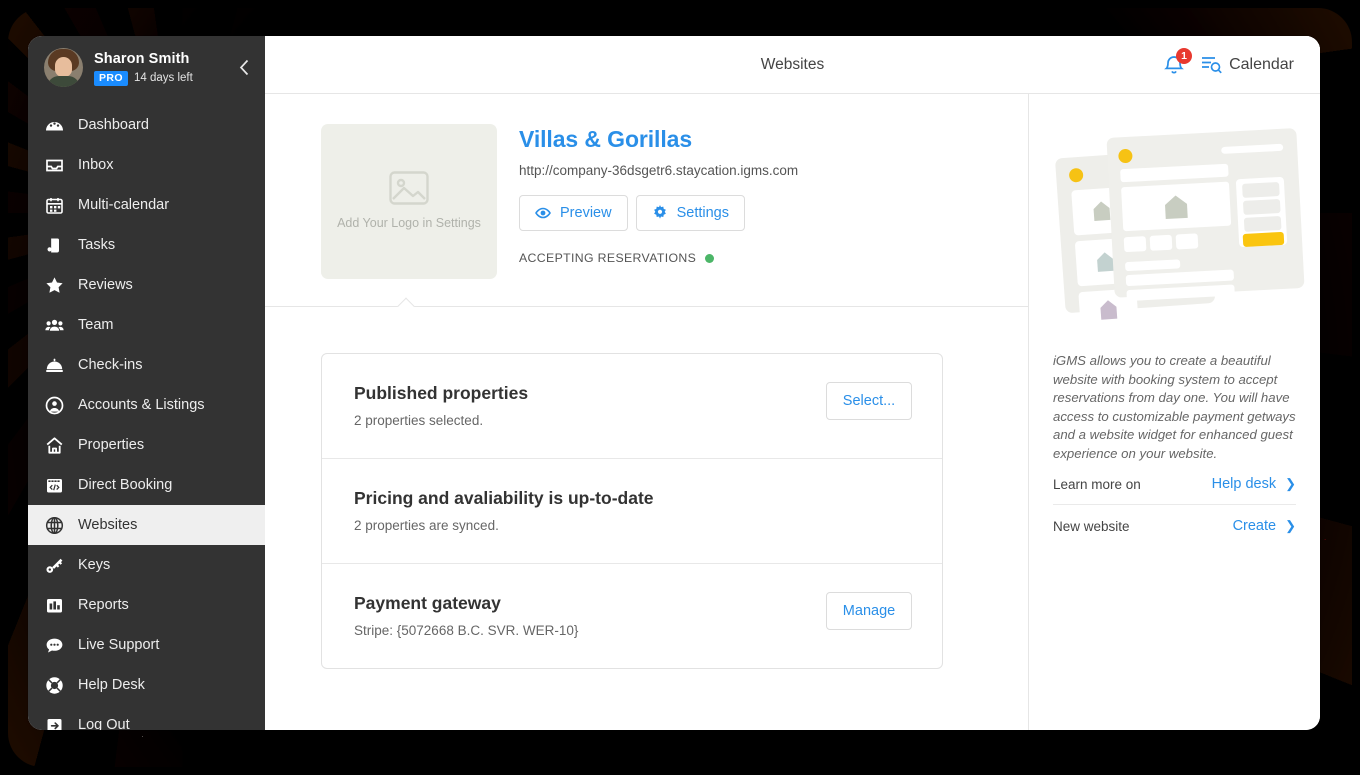 The image size is (1360, 775). I want to click on sidebar-item-reviews: Reviews, so click(146, 285).